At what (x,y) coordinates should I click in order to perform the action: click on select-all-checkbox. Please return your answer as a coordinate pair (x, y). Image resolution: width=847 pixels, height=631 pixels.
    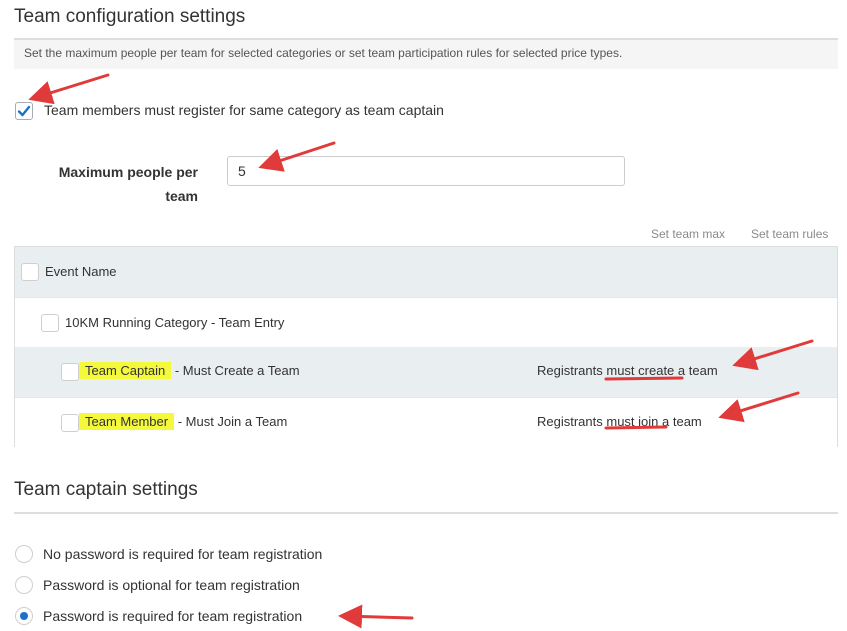
    Looking at the image, I should click on (30, 272).